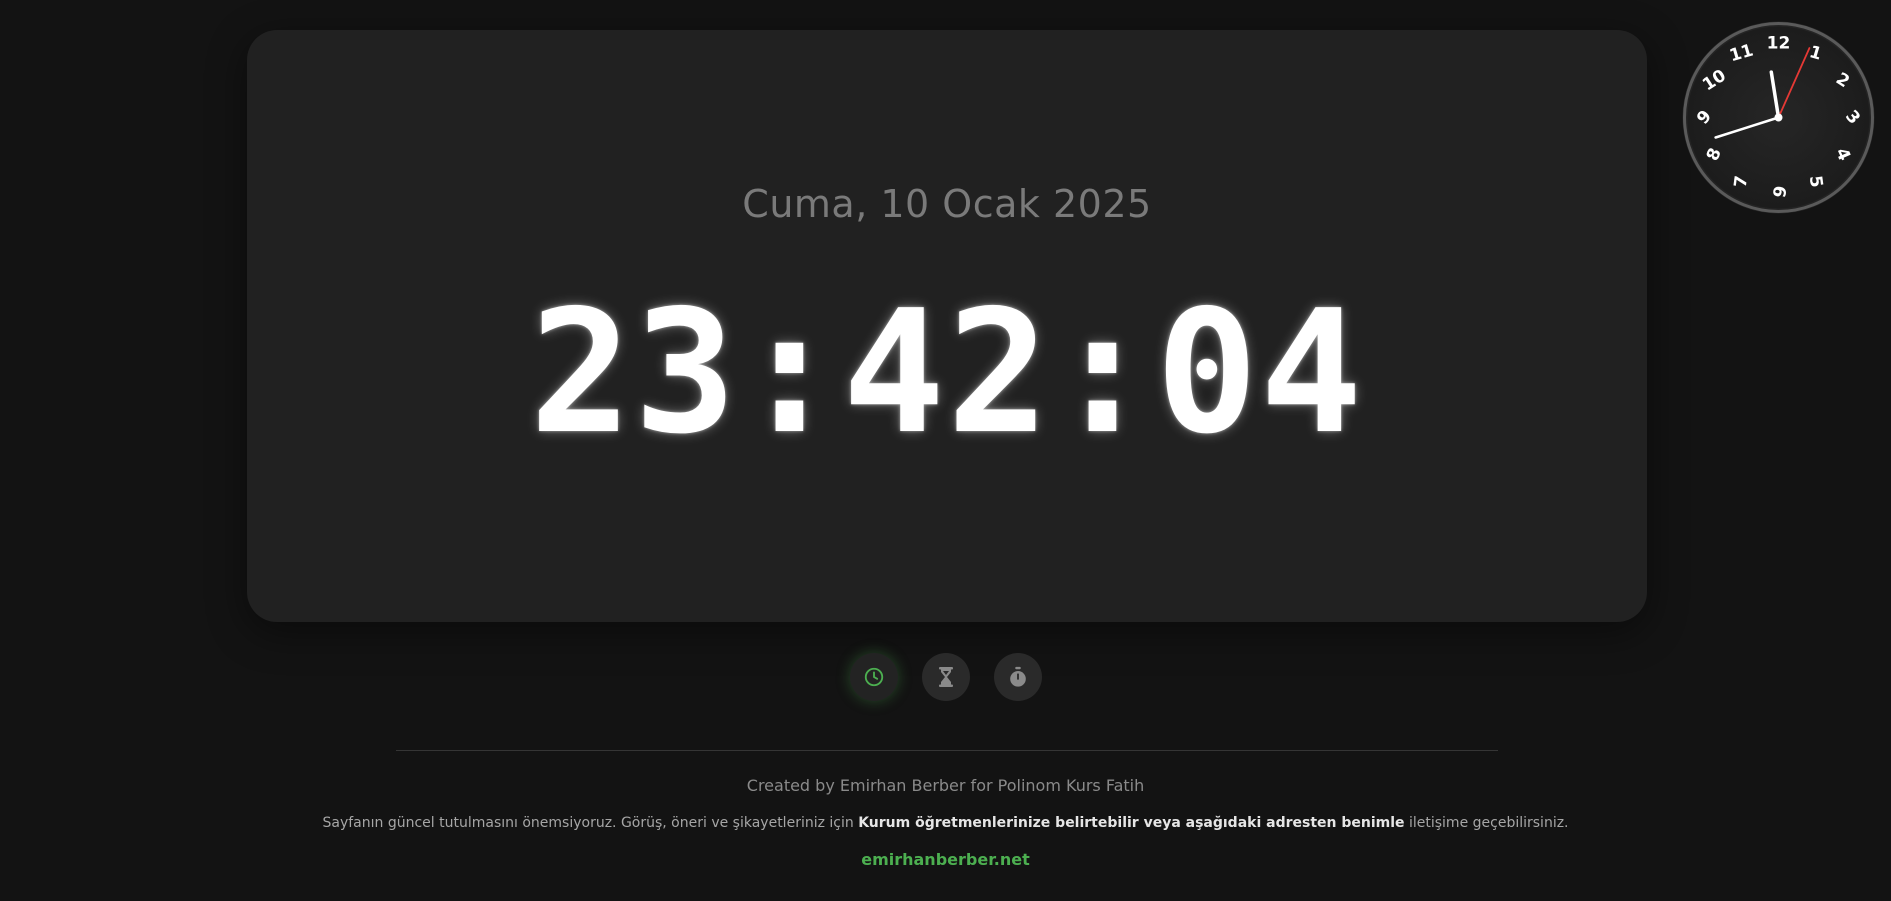 This screenshot has width=1891, height=901. What do you see at coordinates (947, 204) in the screenshot?
I see `date-display: Cuma, 10 Ocak 2025` at bounding box center [947, 204].